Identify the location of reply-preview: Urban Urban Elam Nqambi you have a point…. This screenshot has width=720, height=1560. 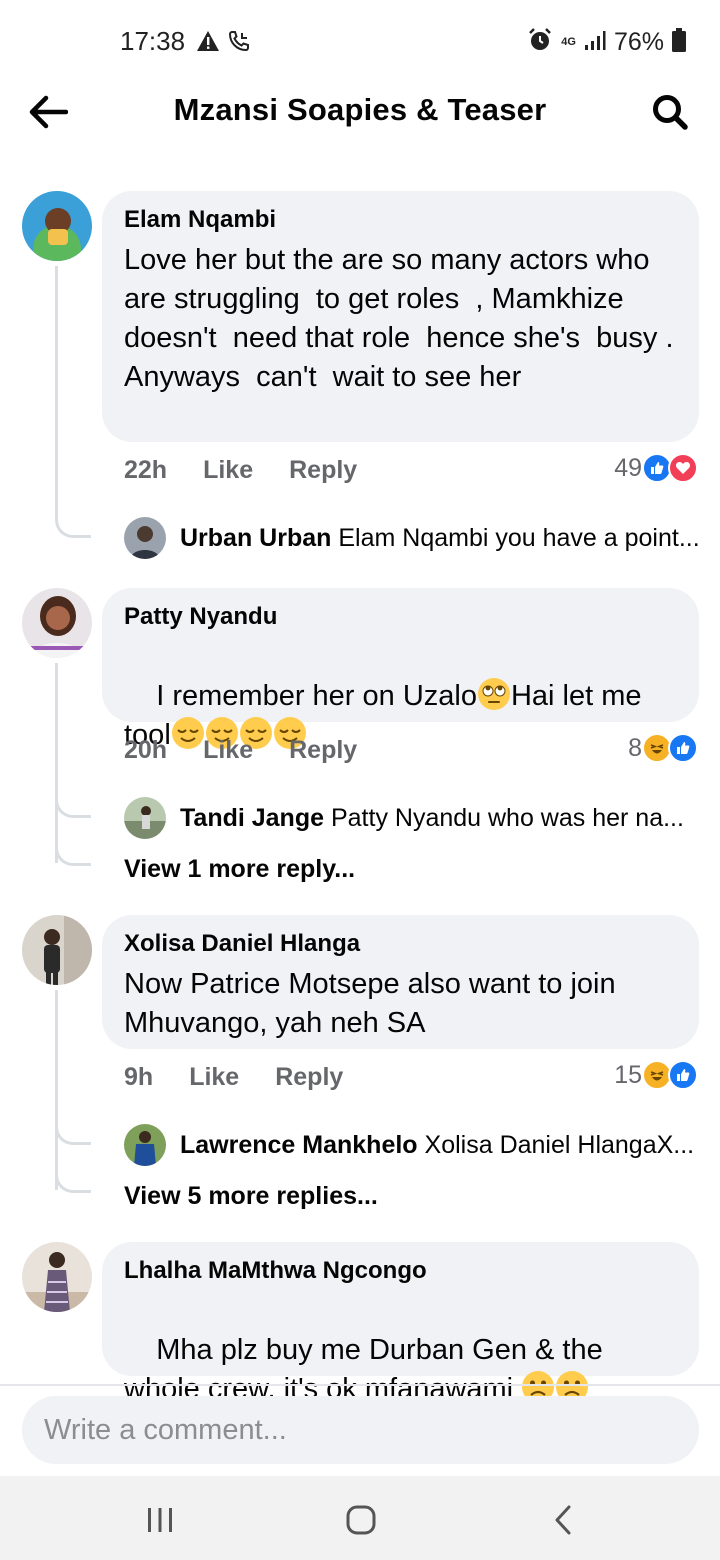
(414, 538).